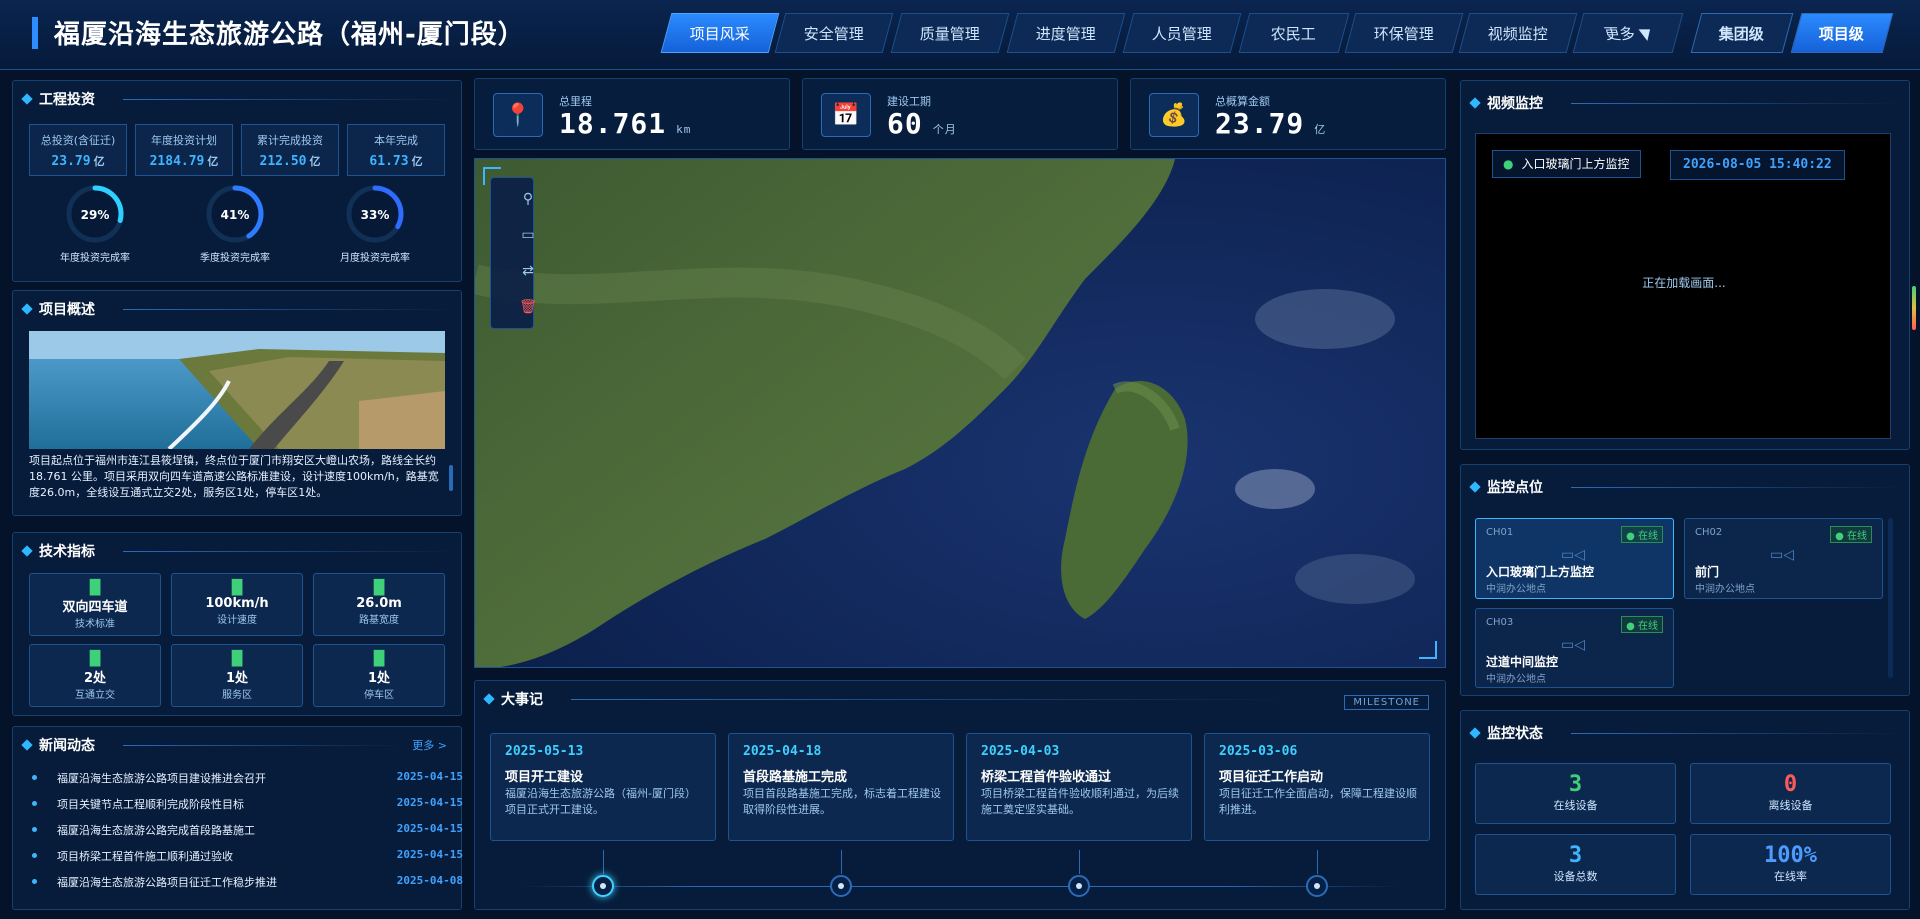 The height and width of the screenshot is (919, 1920). I want to click on project-photo, so click(237, 390).